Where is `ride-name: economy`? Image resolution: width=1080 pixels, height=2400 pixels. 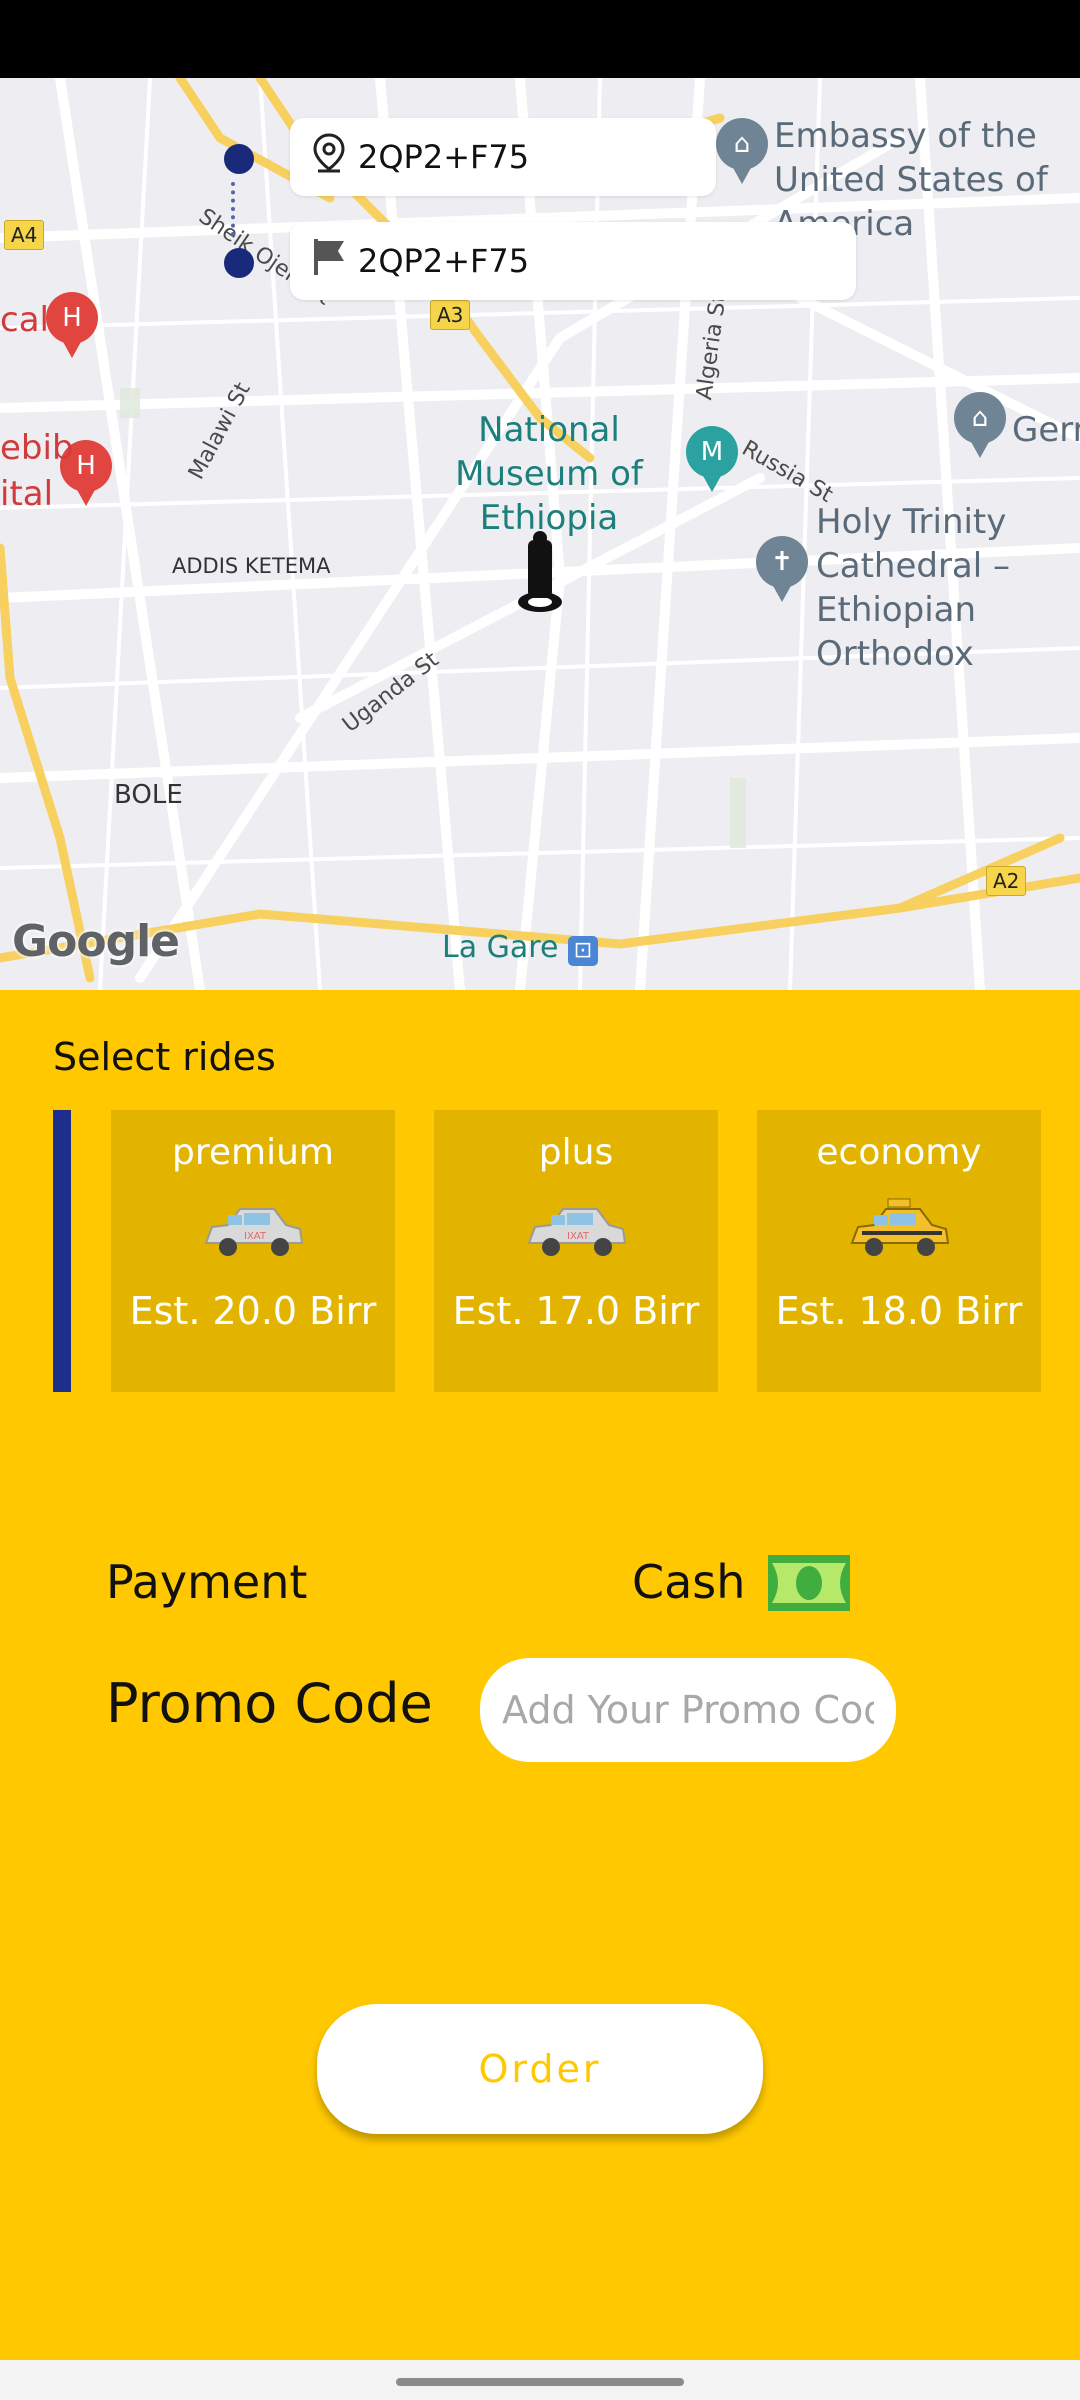
ride-name: economy is located at coordinates (899, 1152).